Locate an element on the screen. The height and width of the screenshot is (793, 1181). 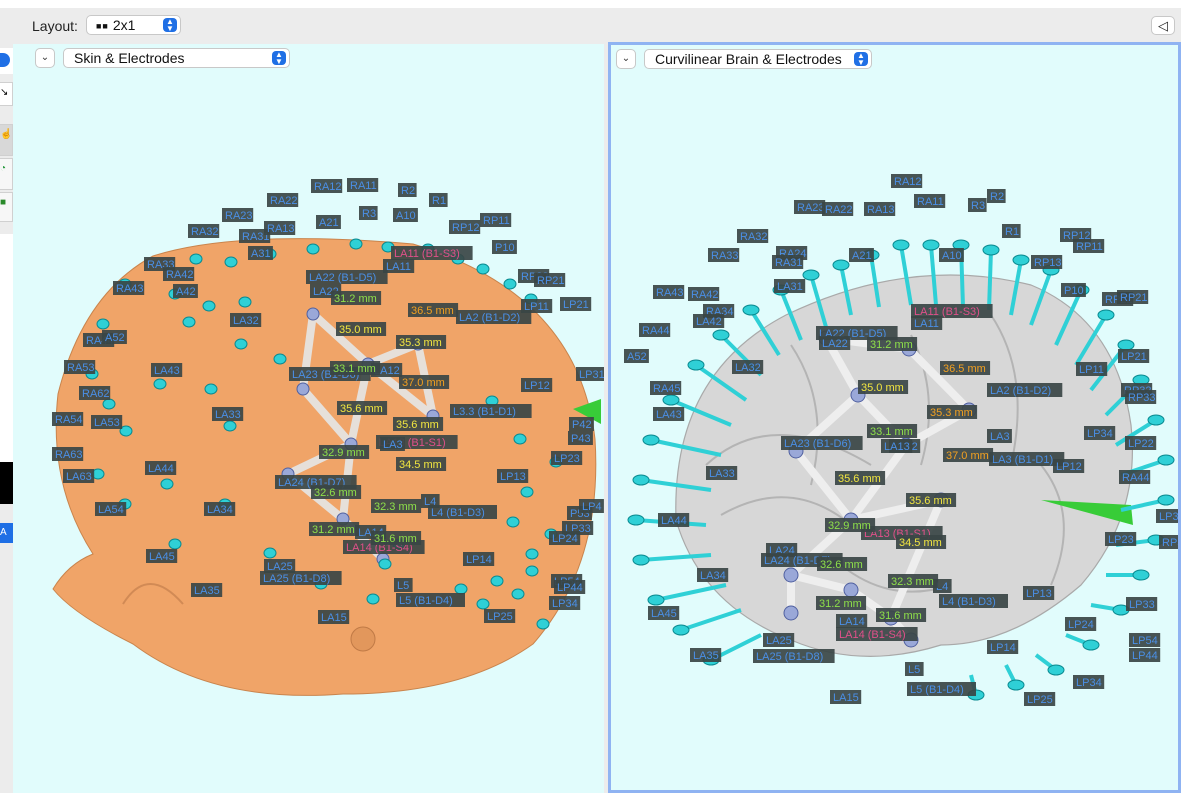
layout-select: ■■ 2x1 ▲ ▼ is located at coordinates (133, 25).